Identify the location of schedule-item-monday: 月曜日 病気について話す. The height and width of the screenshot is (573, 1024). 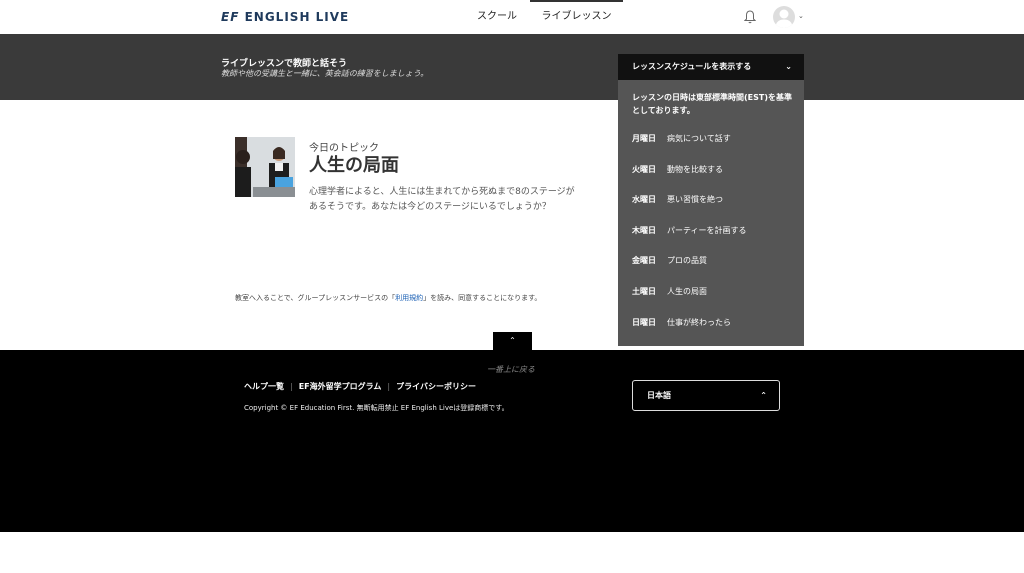
(681, 139).